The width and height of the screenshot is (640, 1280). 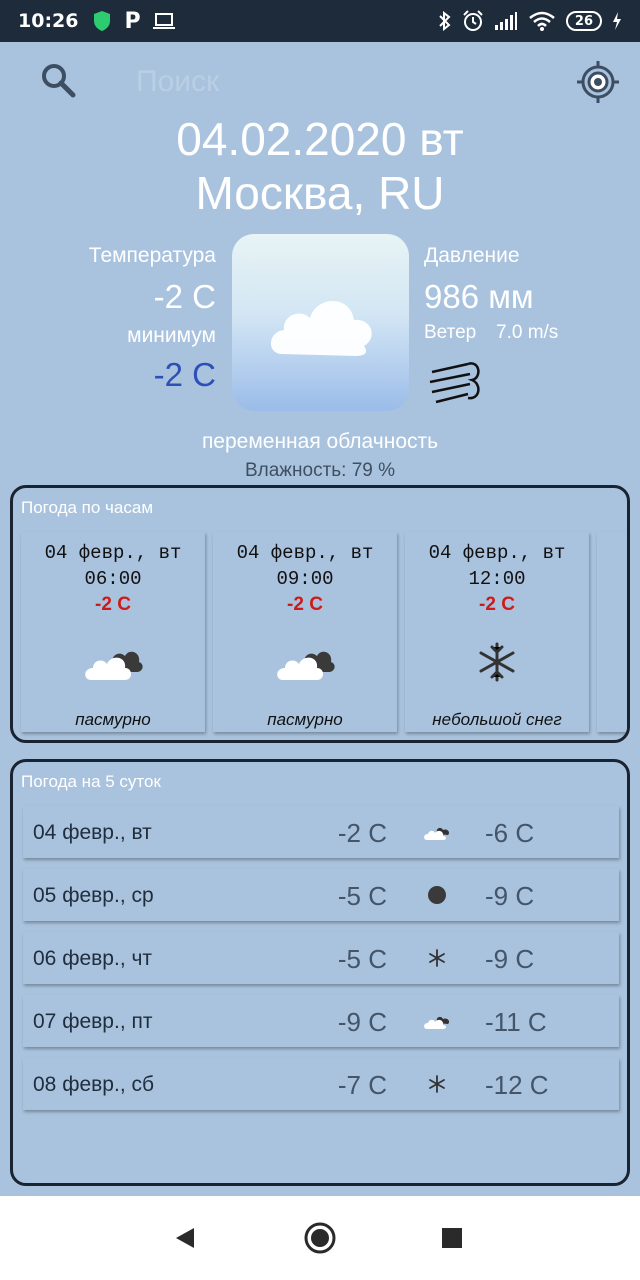 I want to click on temperature-label: Температура, so click(x=152, y=255).